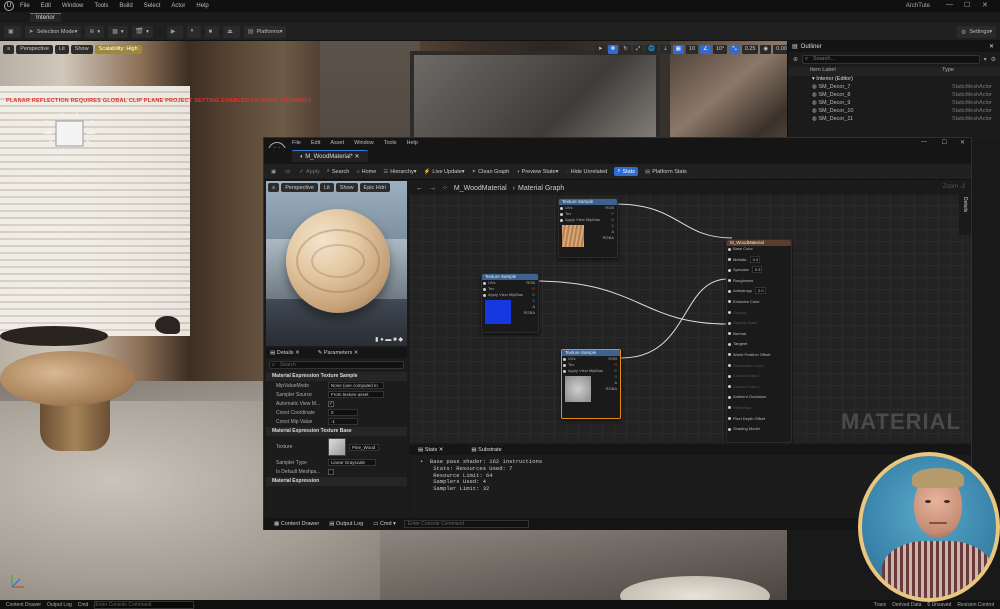  I want to click on cube-icon: ■, so click(395, 340).